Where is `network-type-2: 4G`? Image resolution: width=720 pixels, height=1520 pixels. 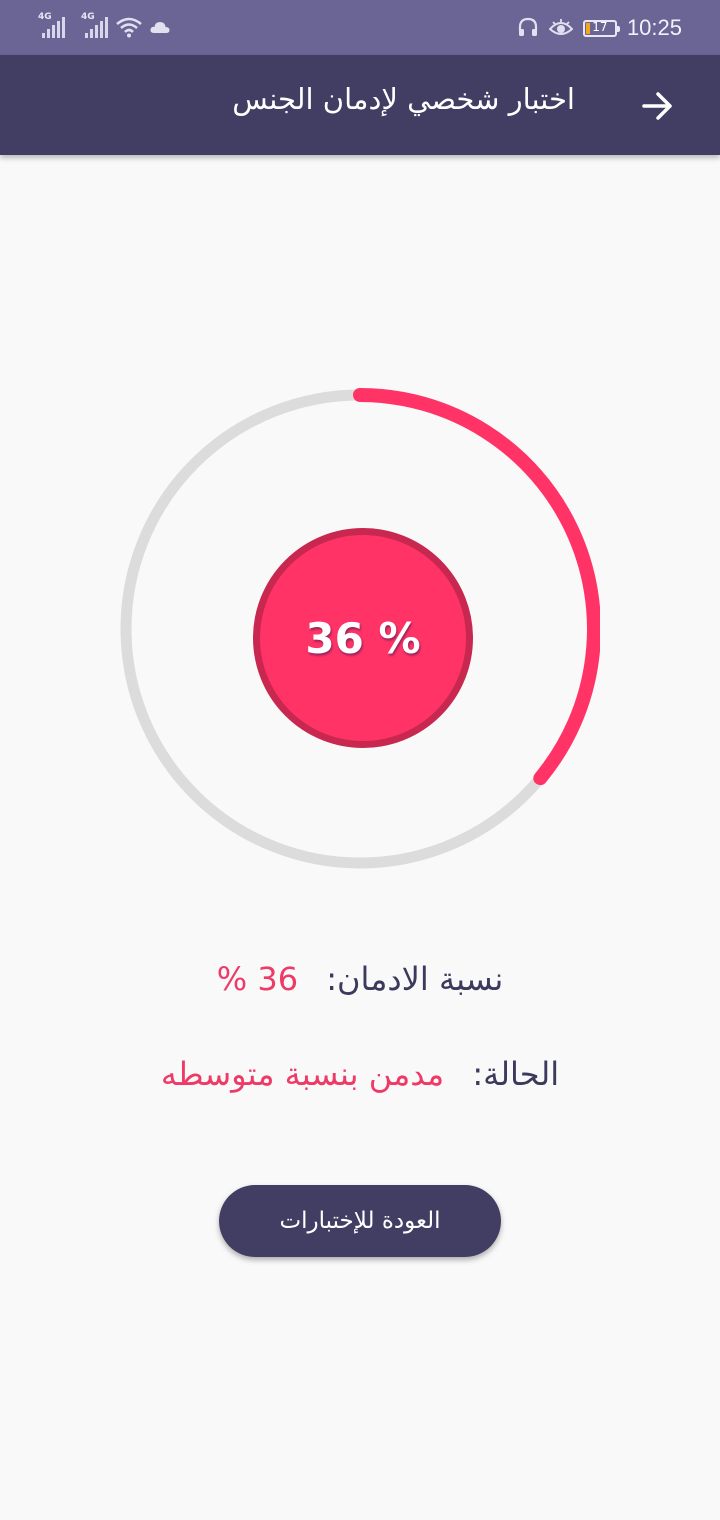 network-type-2: 4G is located at coordinates (88, 17).